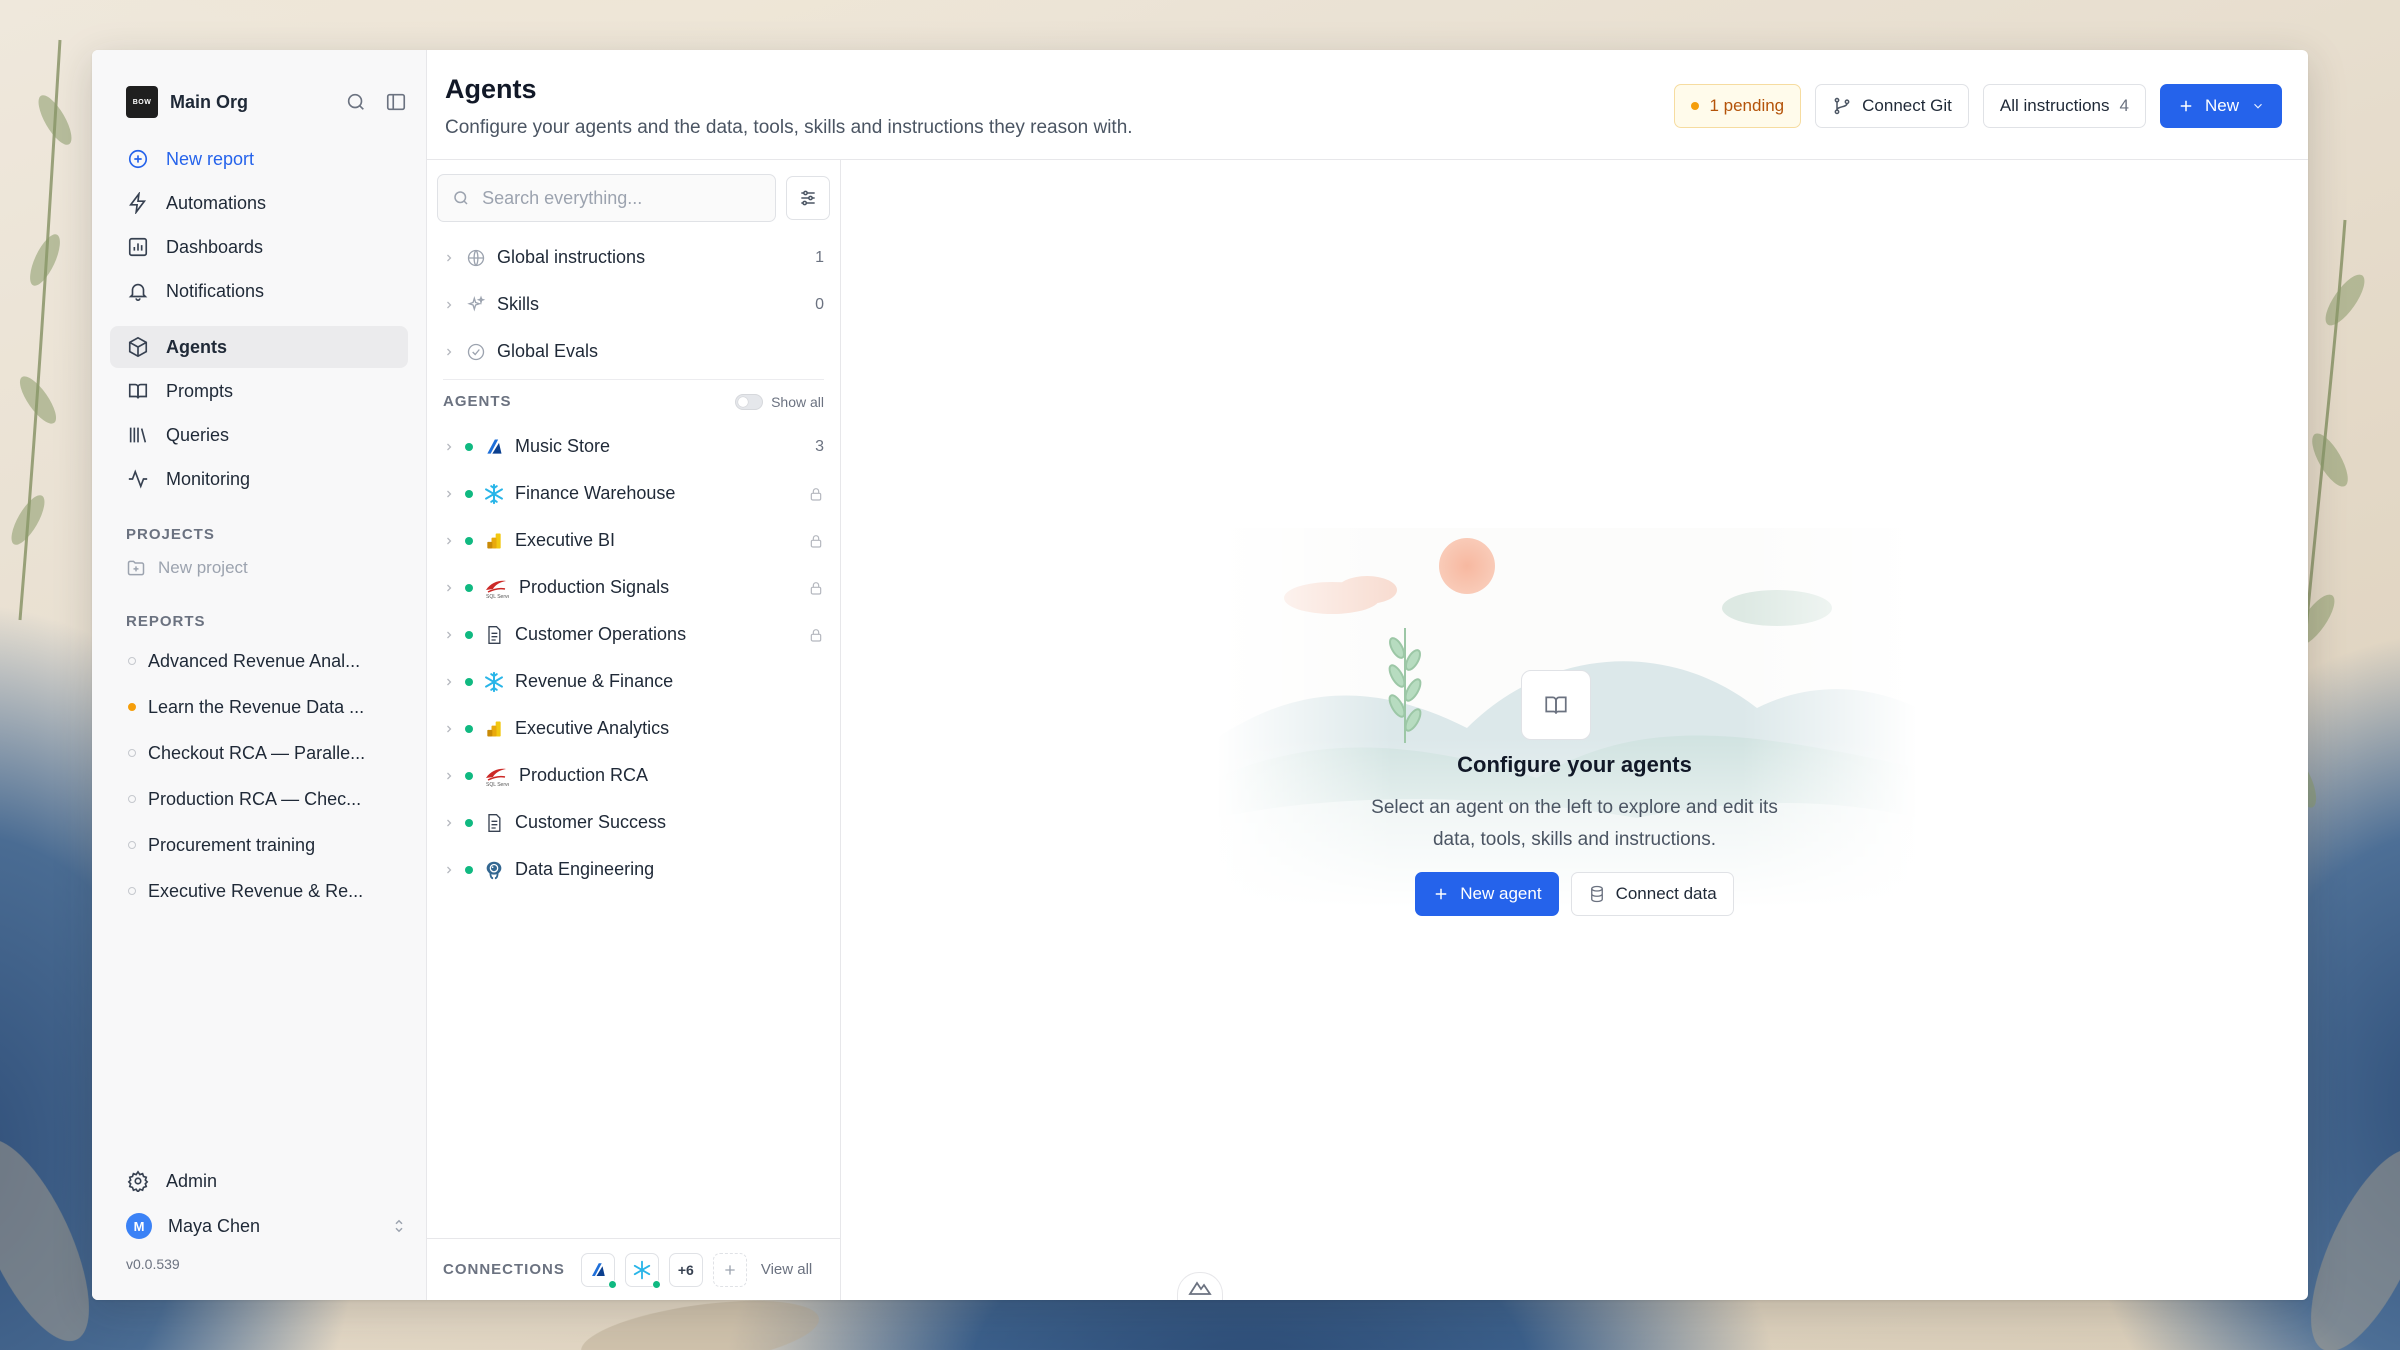  I want to click on nav-dashboards-label: Dashboards, so click(215, 246).